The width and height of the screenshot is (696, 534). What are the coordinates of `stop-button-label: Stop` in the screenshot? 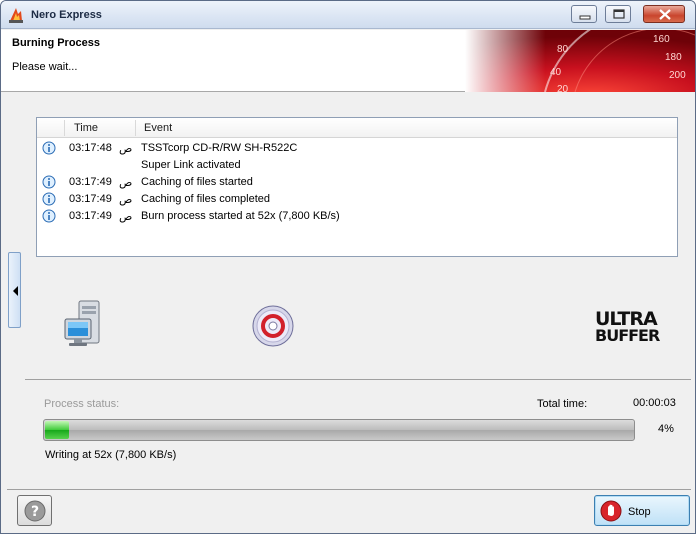 It's located at (639, 512).